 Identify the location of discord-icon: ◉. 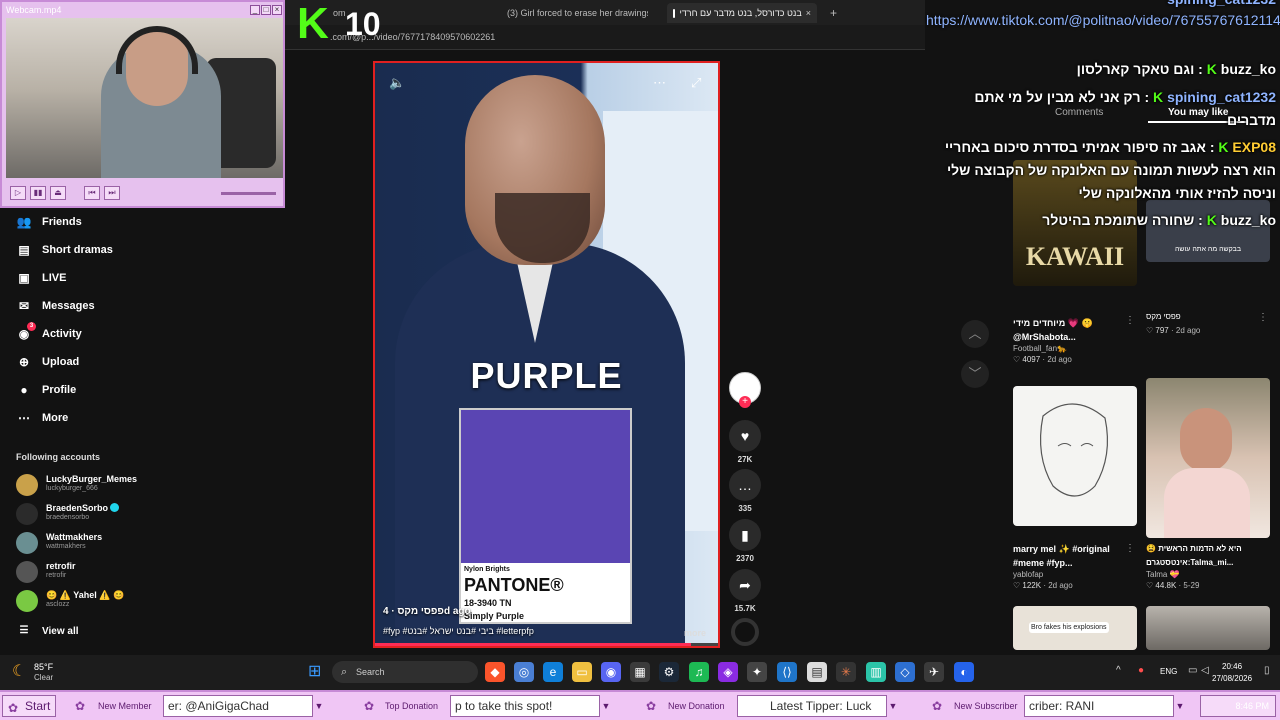
(611, 672).